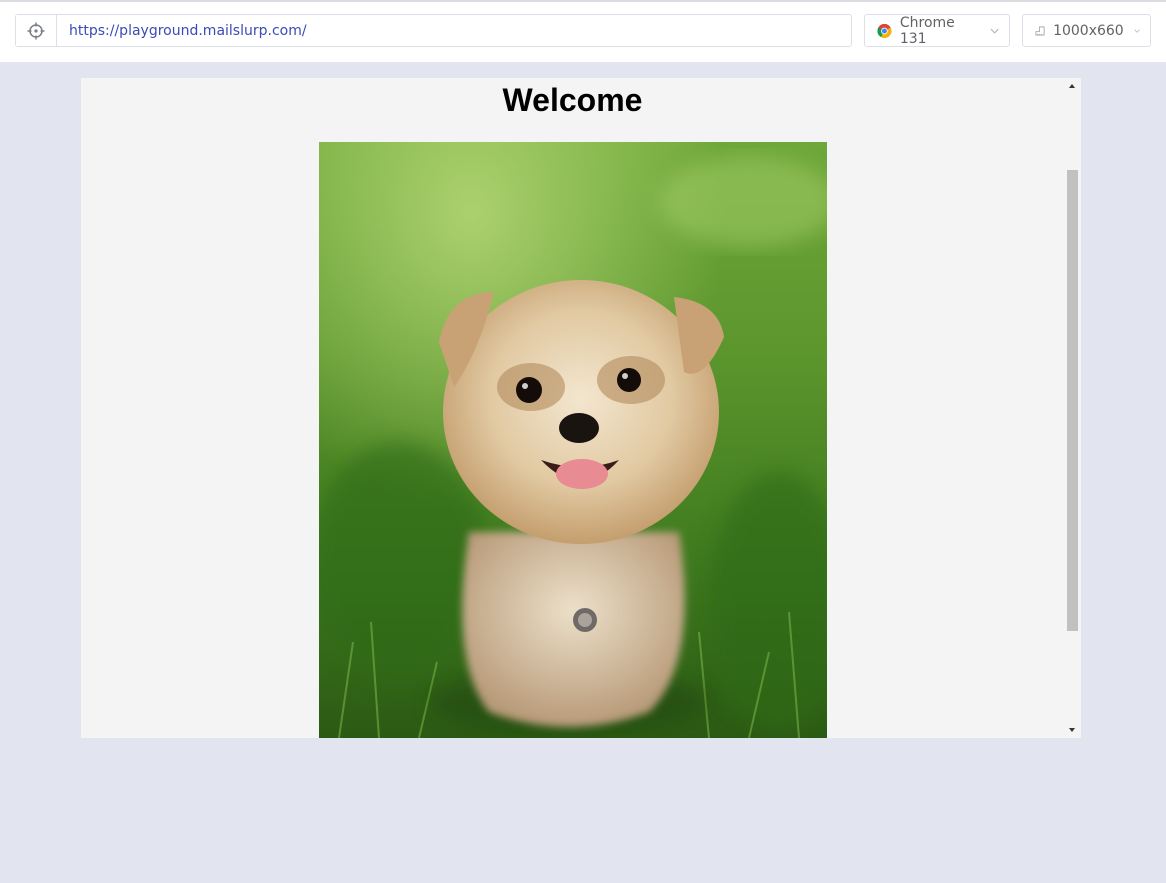 This screenshot has width=1166, height=883. Describe the element at coordinates (1072, 730) in the screenshot. I see `scroll-down-arrow-icon` at that location.